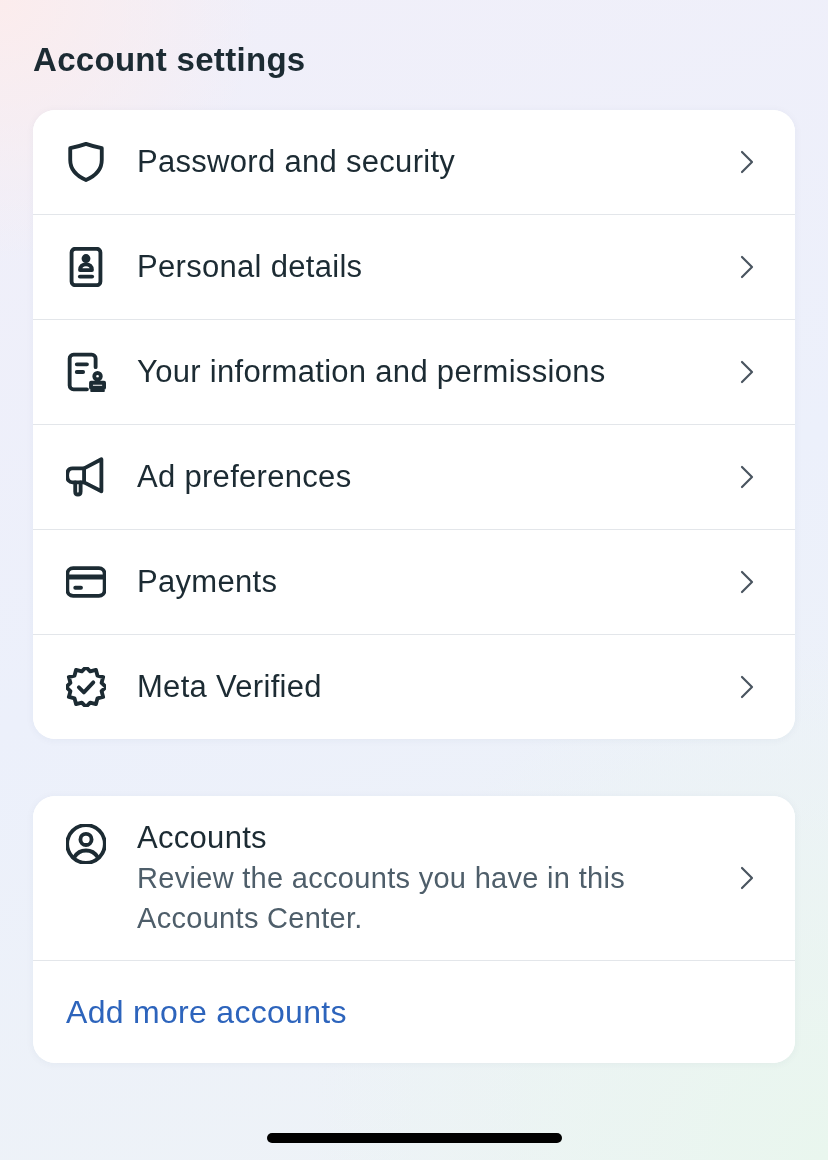  I want to click on settings-menu-item: Password and security, so click(414, 162).